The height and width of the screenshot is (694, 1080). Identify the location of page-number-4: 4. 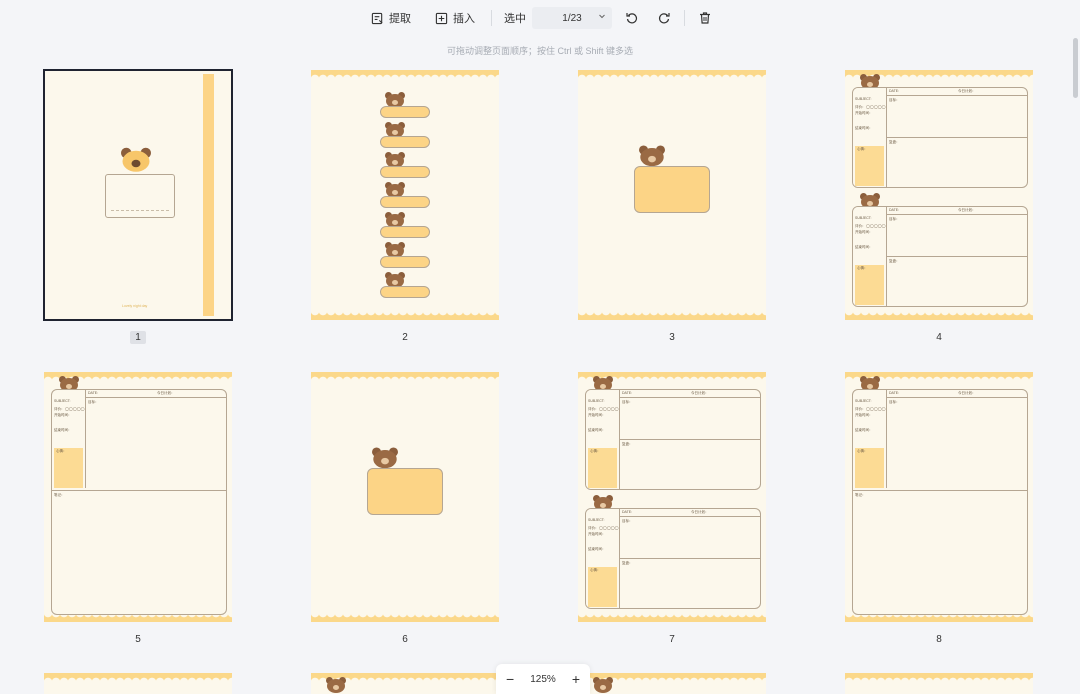
(939, 337).